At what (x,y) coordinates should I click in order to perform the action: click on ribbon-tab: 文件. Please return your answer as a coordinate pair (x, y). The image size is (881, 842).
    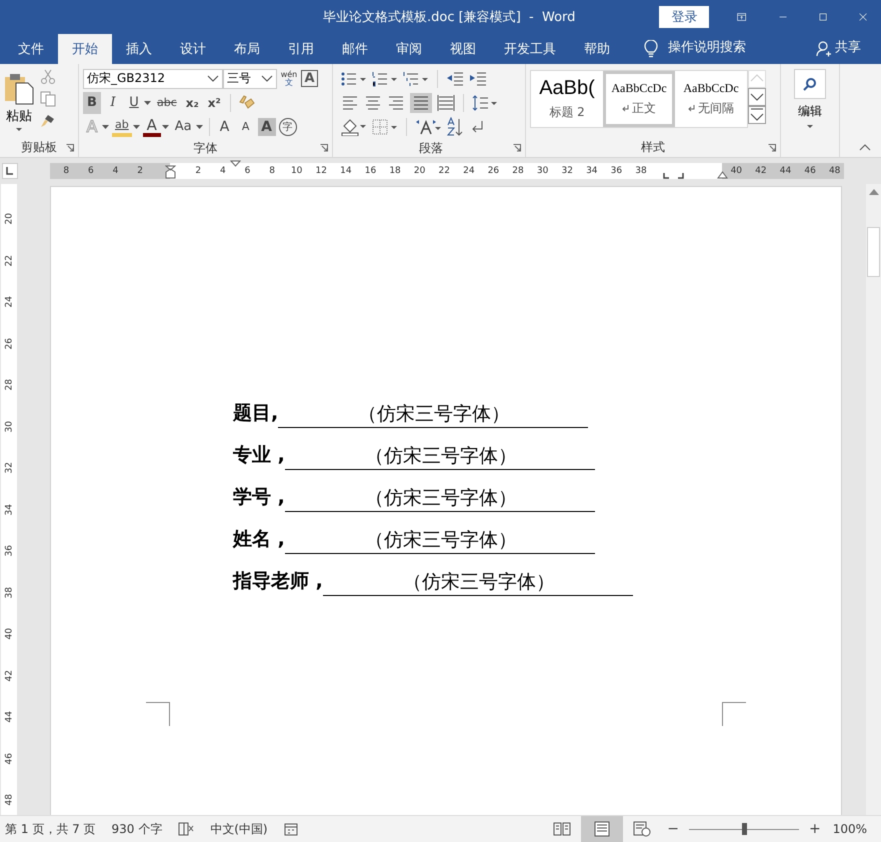
    Looking at the image, I should click on (31, 49).